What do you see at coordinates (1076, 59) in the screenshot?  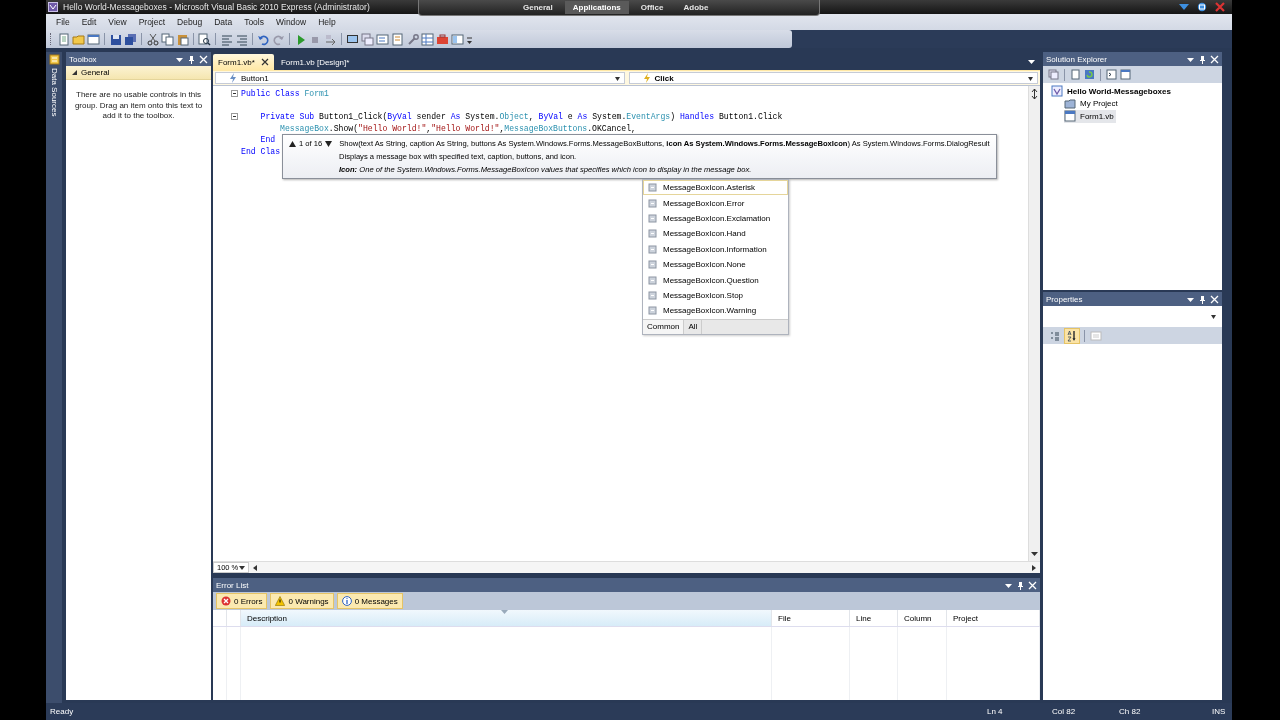 I see `panel-title: Solution Explorer` at bounding box center [1076, 59].